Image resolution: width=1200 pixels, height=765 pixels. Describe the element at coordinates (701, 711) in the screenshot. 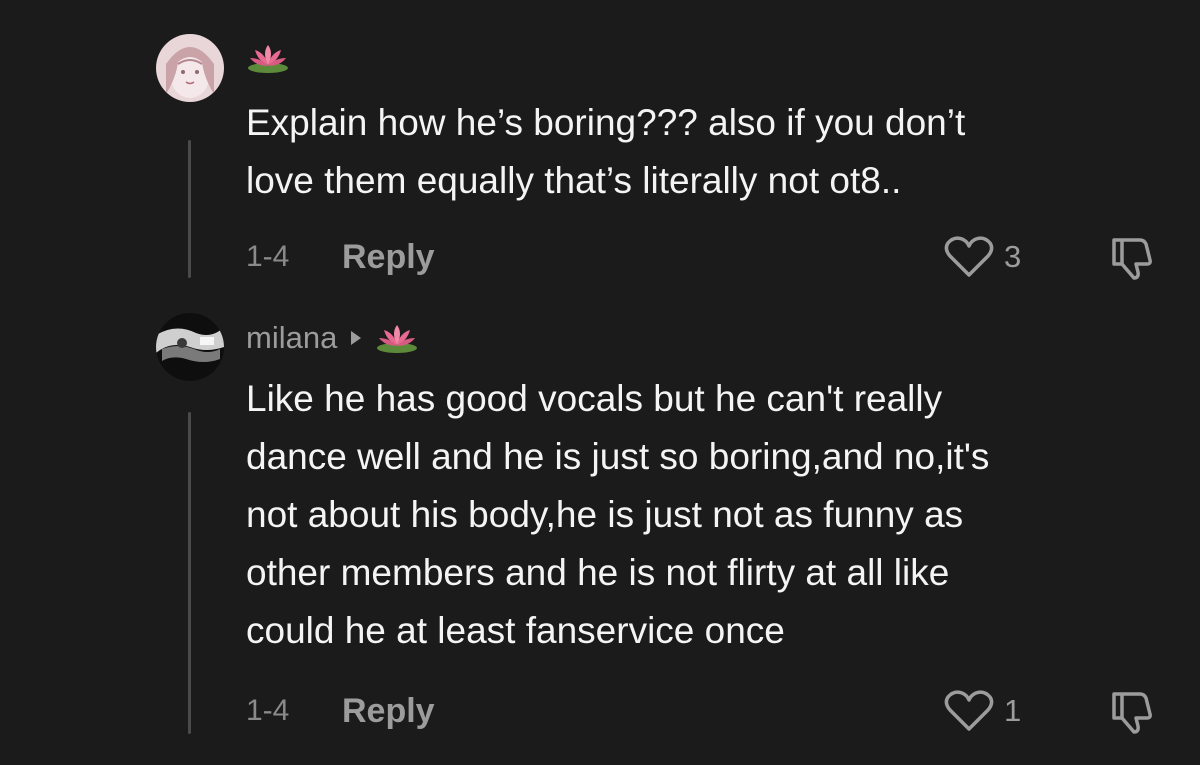

I see `comment-actions: 1-4 Reply 1` at that location.